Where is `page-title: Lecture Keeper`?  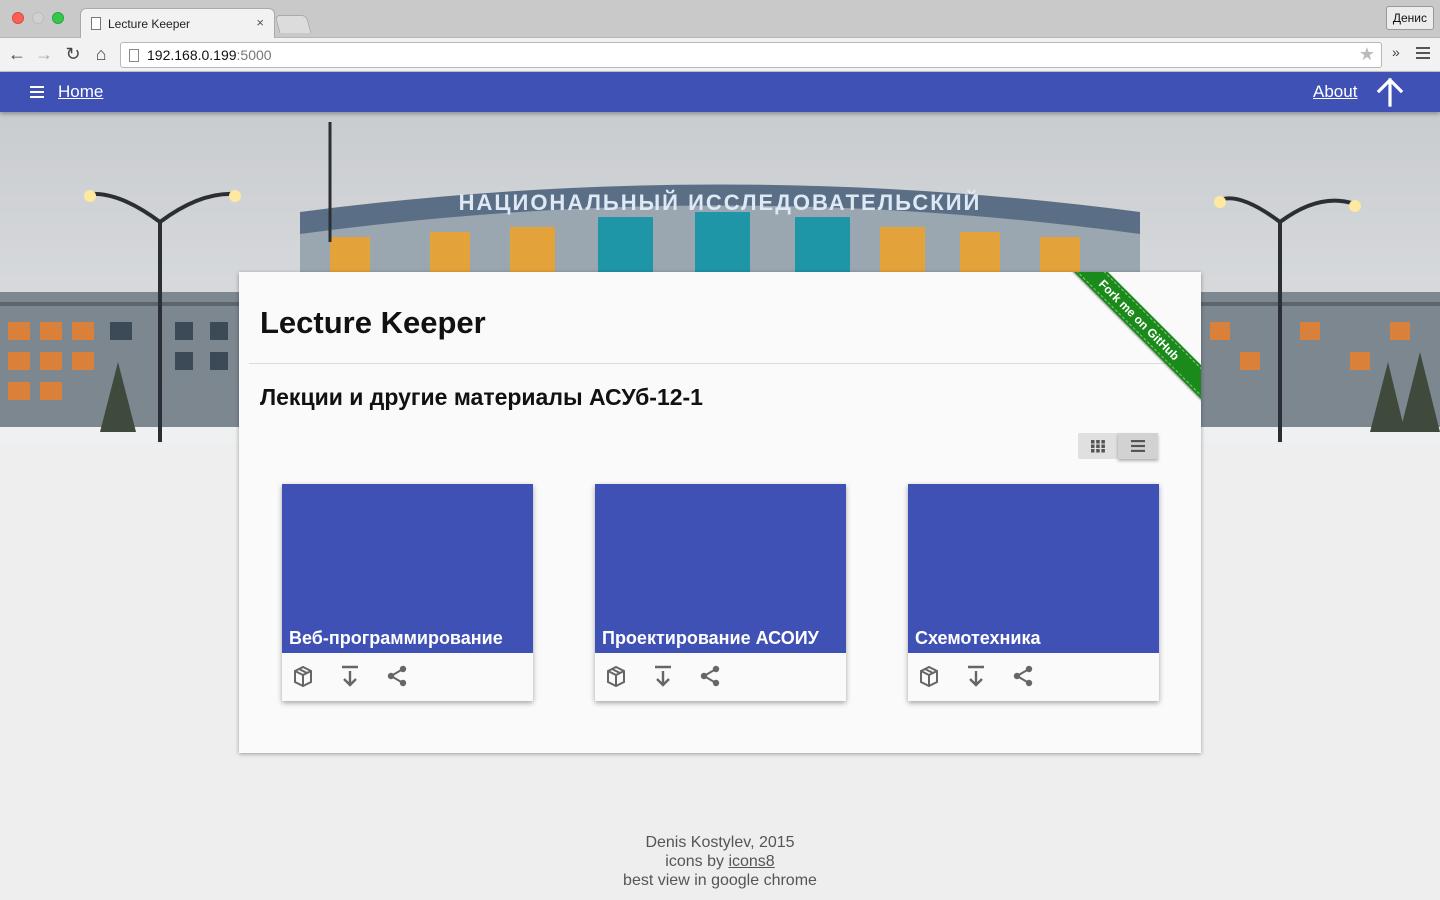
page-title: Lecture Keeper is located at coordinates (373, 322).